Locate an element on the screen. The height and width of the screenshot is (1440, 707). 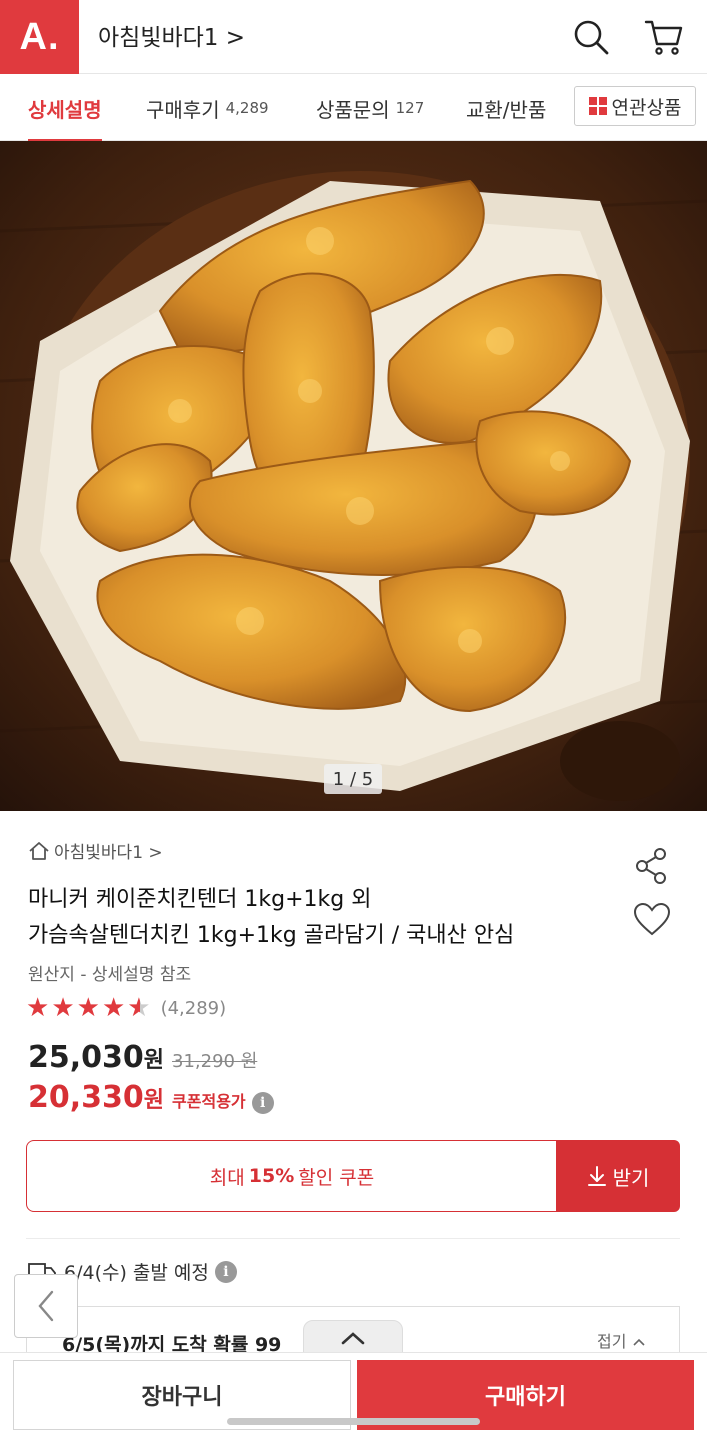
scroll-up-button is located at coordinates (353, 1338).